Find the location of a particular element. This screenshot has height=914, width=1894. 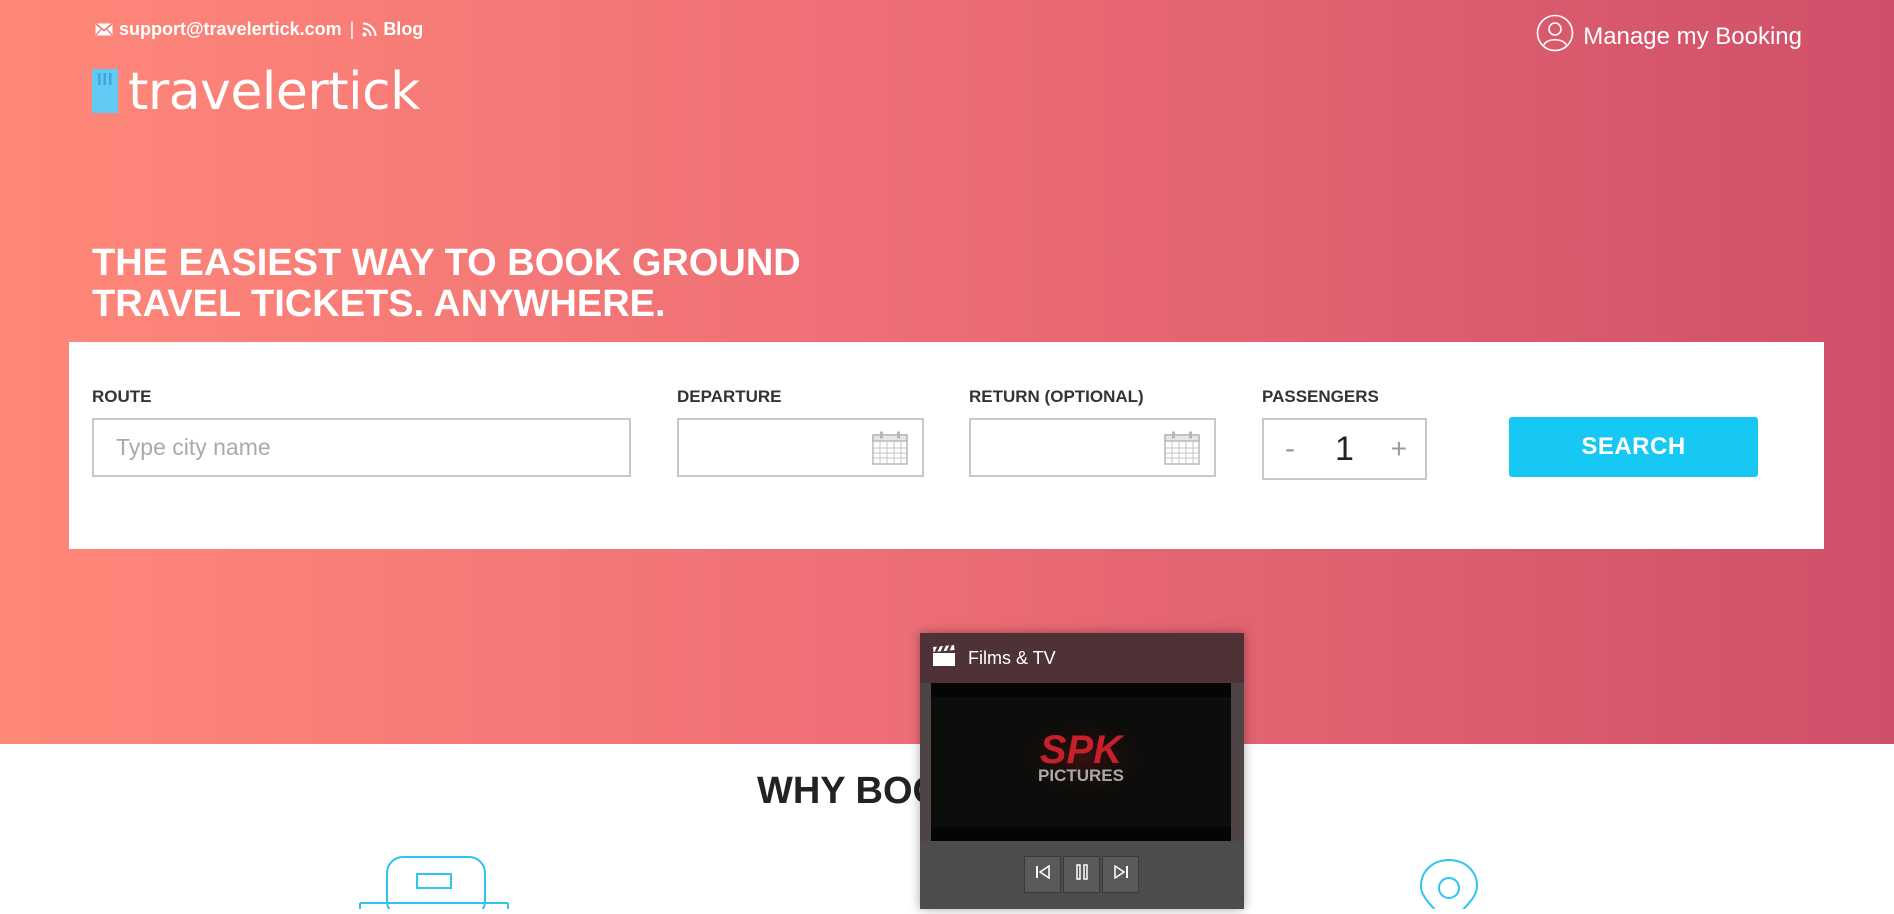

return-date-field is located at coordinates (1092, 447).